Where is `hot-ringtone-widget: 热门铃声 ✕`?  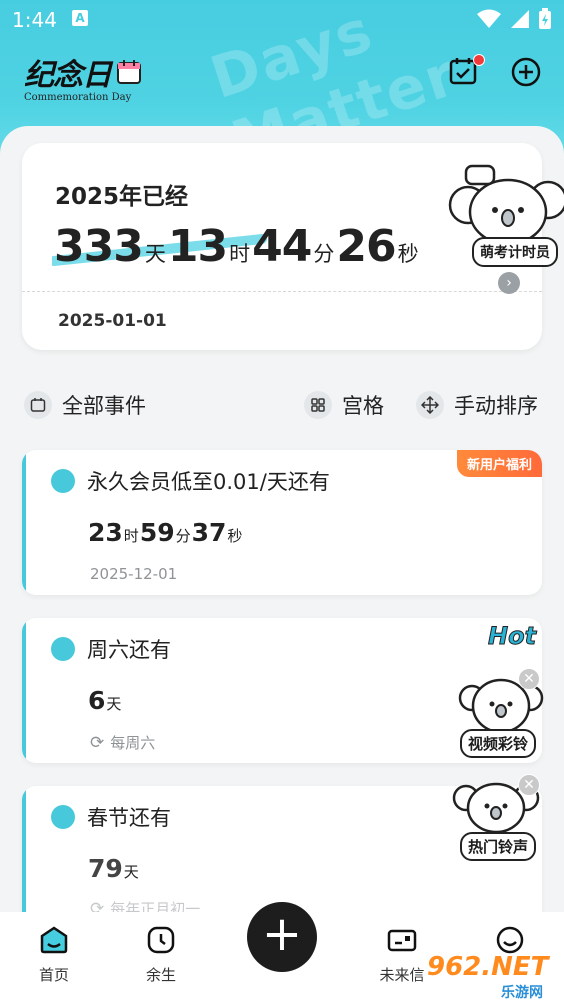 hot-ringtone-widget: 热门铃声 ✕ is located at coordinates (506, 817).